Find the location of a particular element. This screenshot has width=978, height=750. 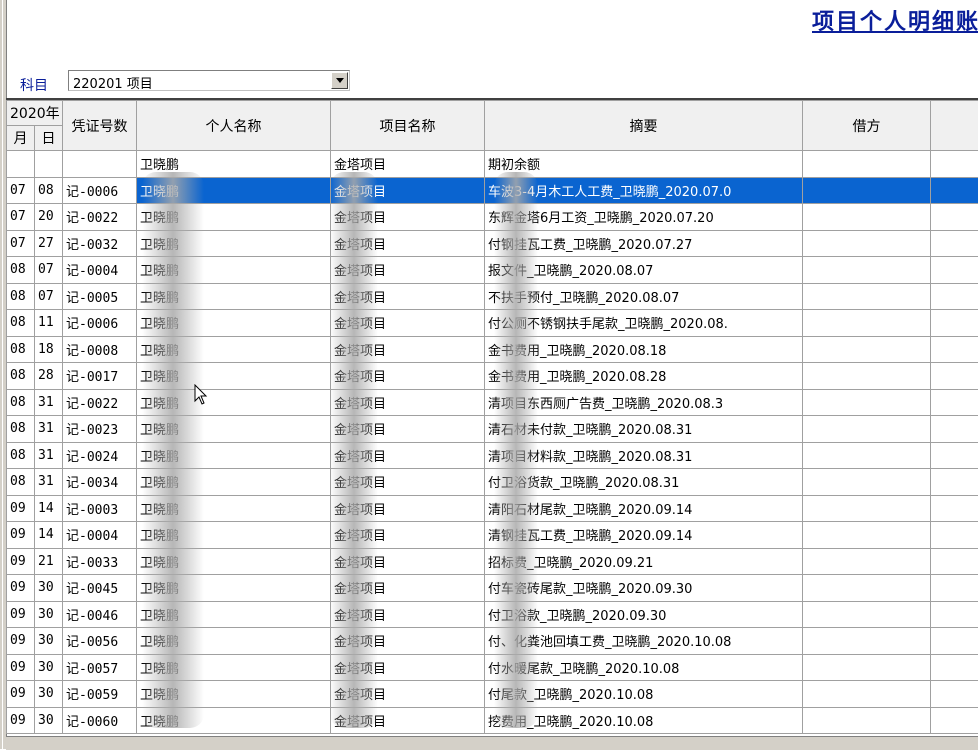

column-header-debit: 借方 is located at coordinates (867, 126).